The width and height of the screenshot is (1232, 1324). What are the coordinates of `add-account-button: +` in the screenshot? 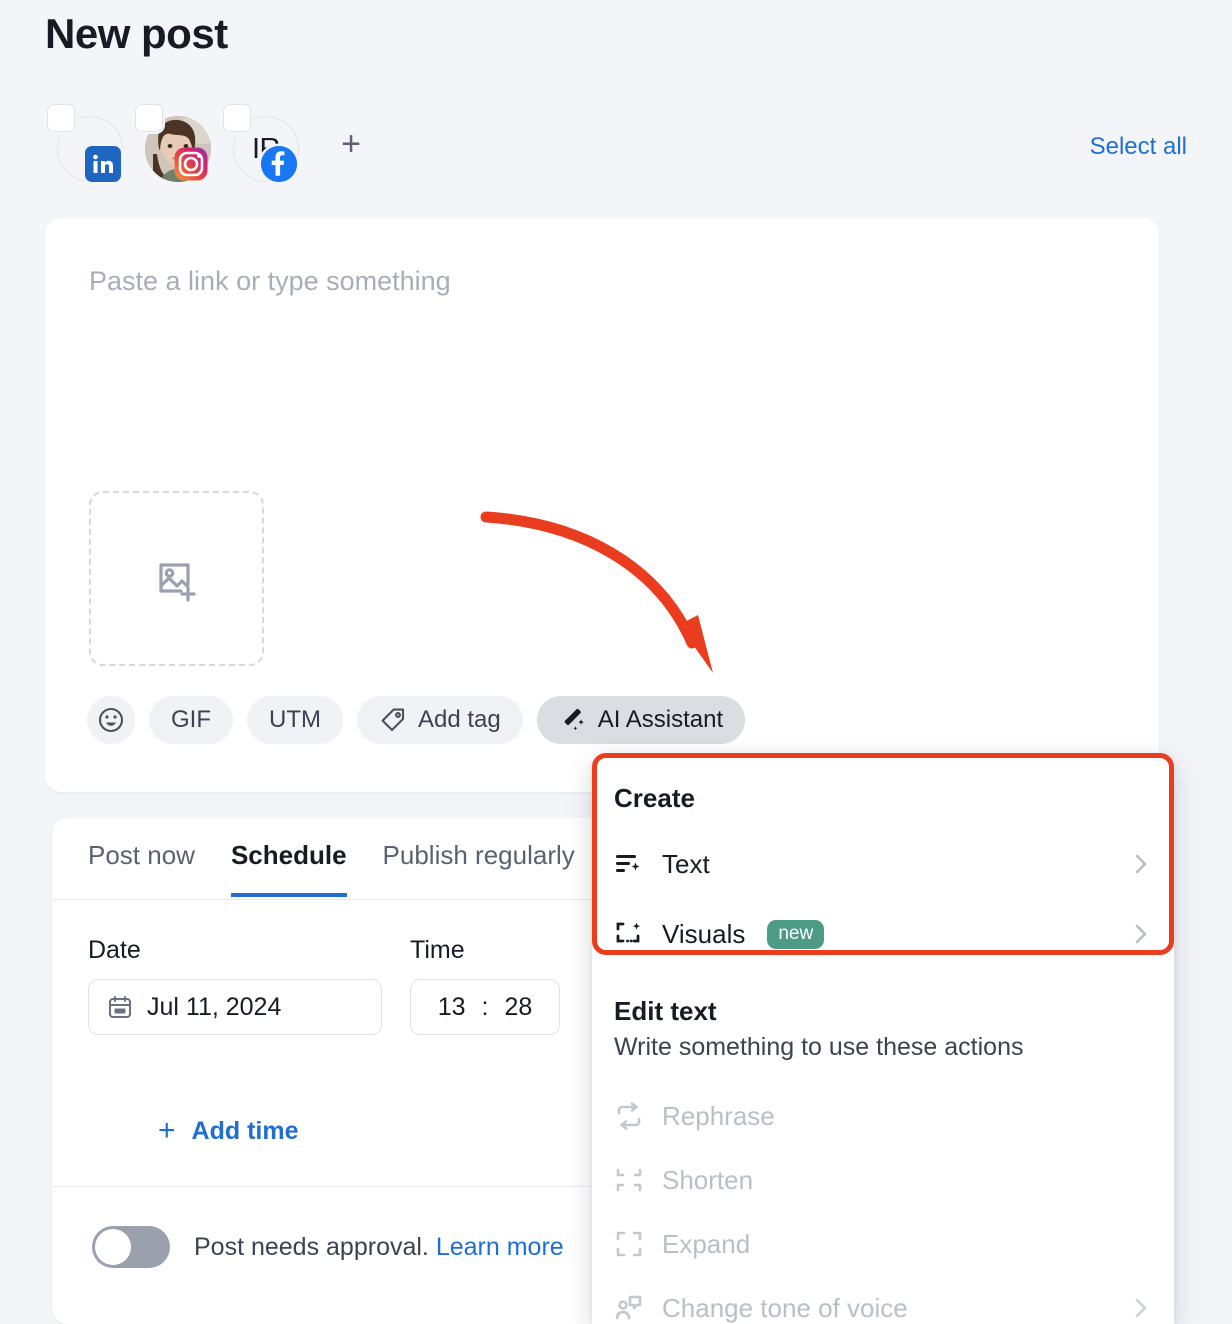 It's located at (351, 144).